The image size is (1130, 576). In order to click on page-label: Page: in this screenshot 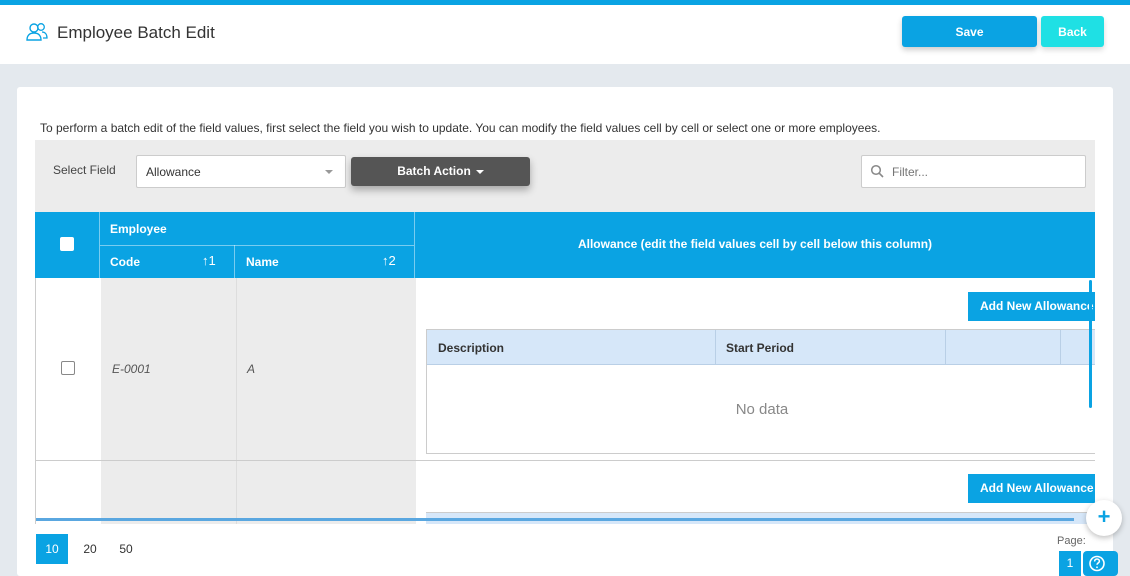, I will do `click(1071, 541)`.